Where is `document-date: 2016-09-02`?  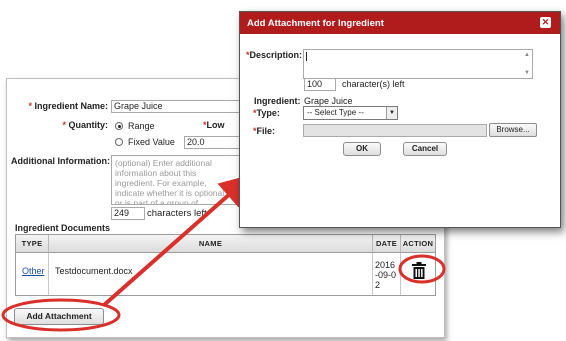 document-date: 2016-09-02 is located at coordinates (386, 275).